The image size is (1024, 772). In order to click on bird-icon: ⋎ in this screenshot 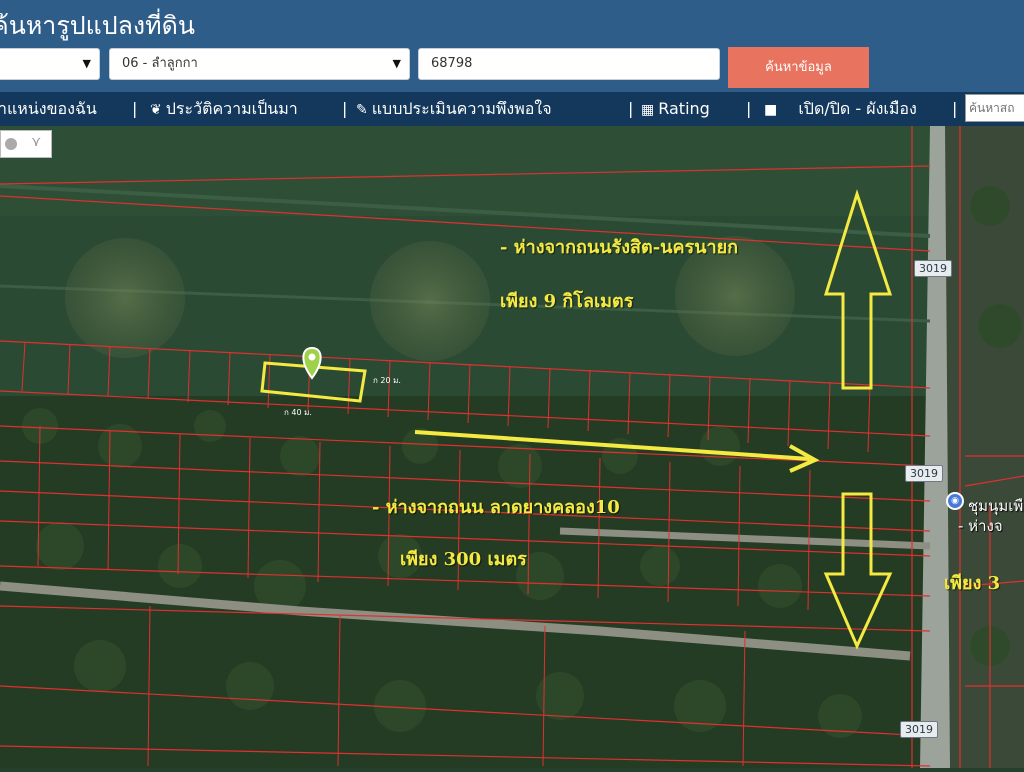, I will do `click(36, 142)`.